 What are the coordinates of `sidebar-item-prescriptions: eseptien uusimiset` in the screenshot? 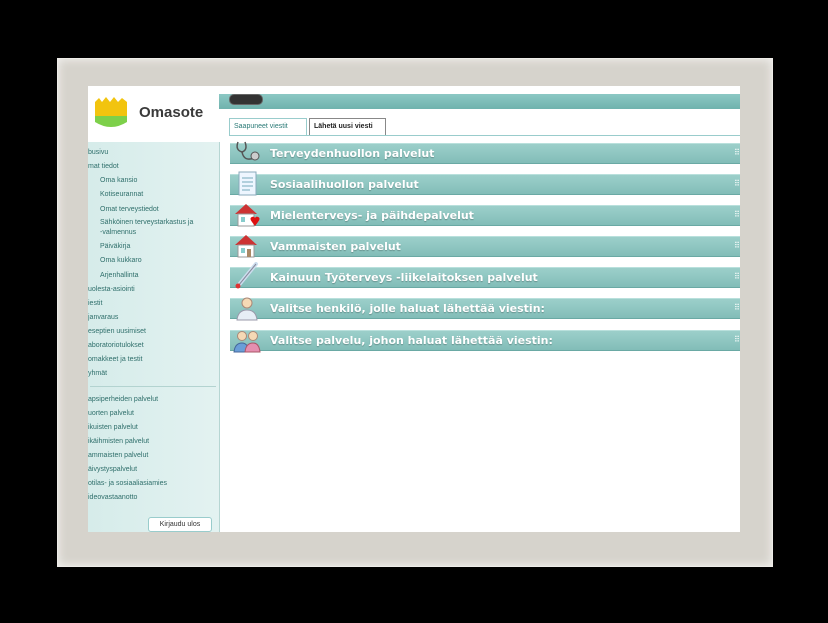 It's located at (117, 331).